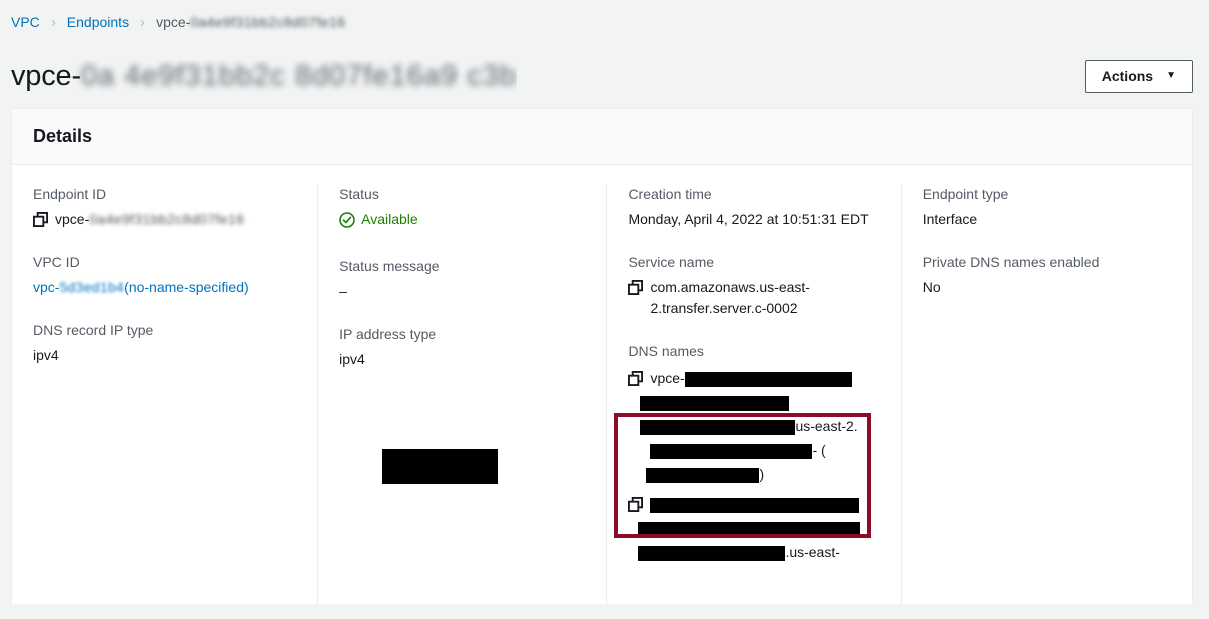 Image resolution: width=1209 pixels, height=619 pixels. I want to click on endpoint-id-text: vpce-0a4e9f31bb2c8d07fe16, so click(150, 219).